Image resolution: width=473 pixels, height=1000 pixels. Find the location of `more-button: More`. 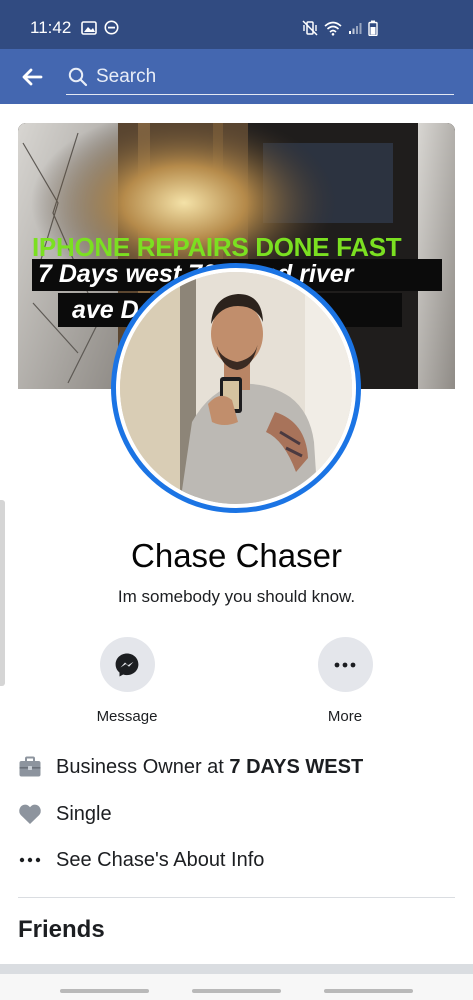

more-button: More is located at coordinates (345, 681).